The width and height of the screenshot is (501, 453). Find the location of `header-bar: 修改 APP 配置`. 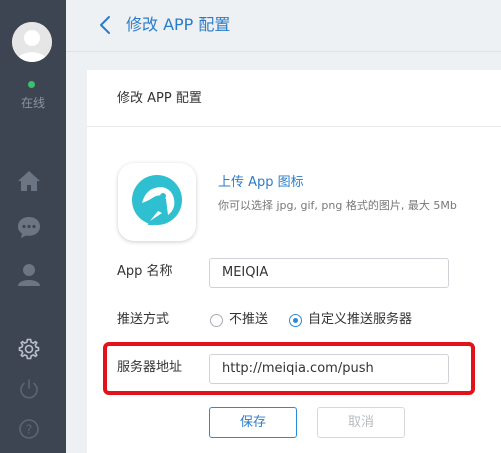

header-bar: 修改 APP 配置 is located at coordinates (283, 26).